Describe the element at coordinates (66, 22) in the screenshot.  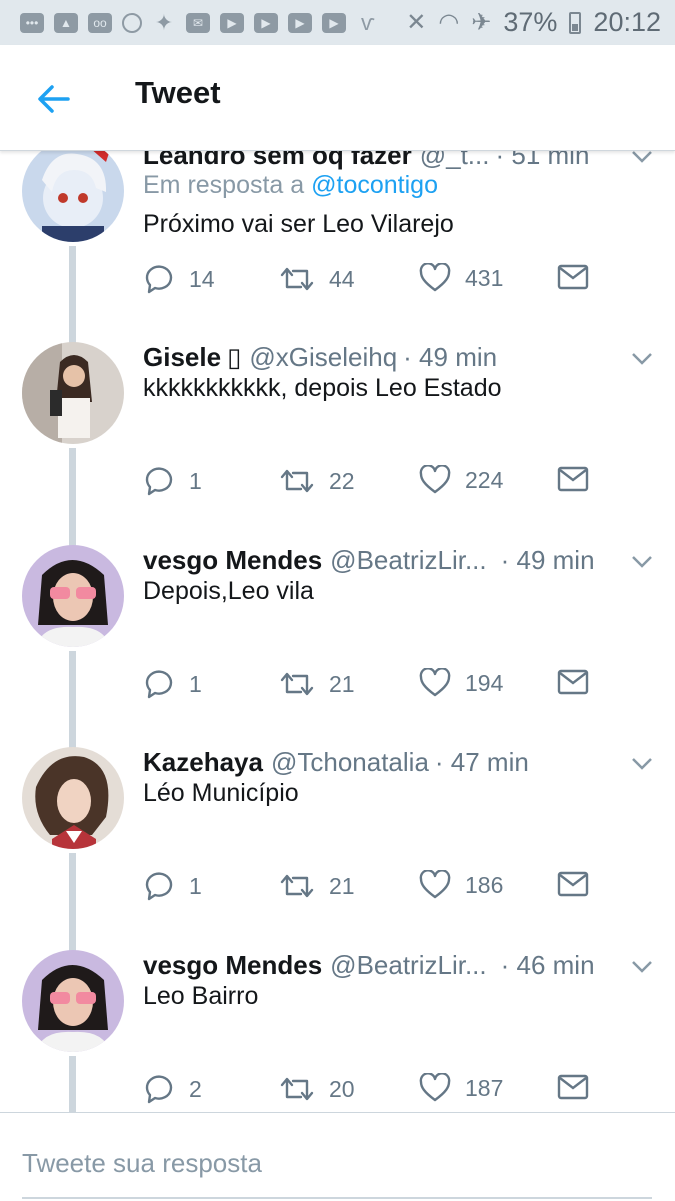
I see `image-icon: ▲` at that location.